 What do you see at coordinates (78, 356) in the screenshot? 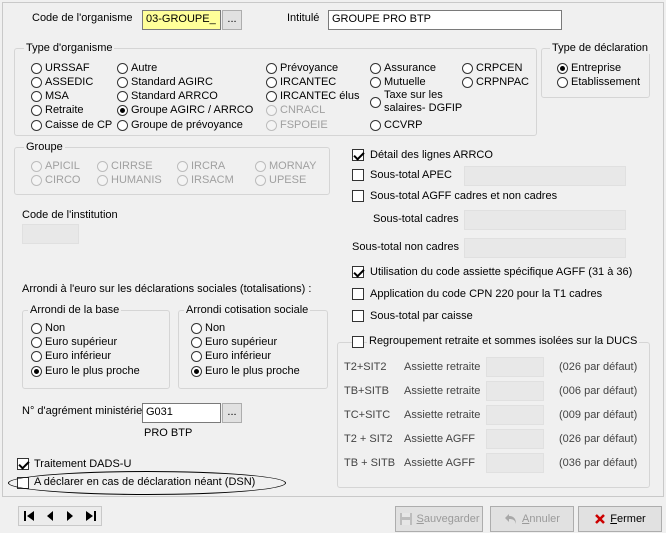
I see `radio-label-base-euro-inferieur: Euro inférieur` at bounding box center [78, 356].